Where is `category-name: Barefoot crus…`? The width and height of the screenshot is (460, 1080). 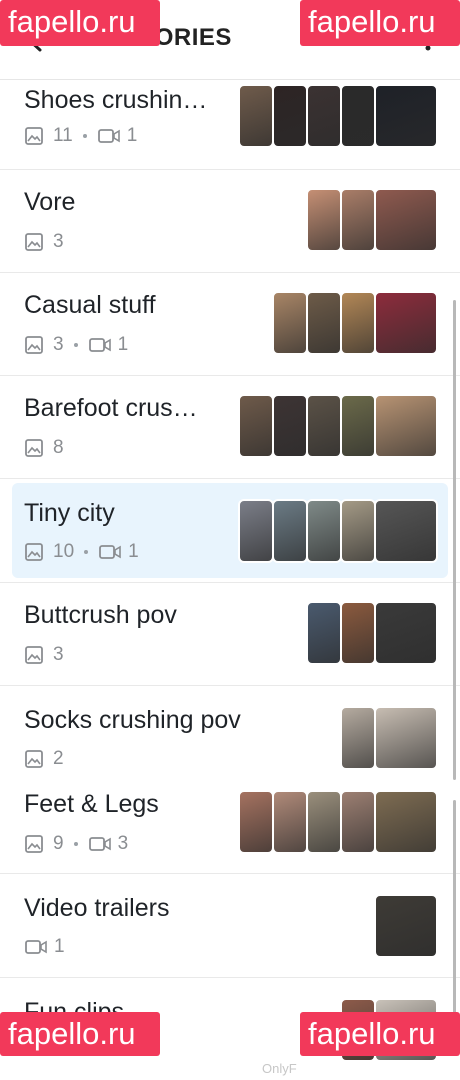 category-name: Barefoot crus… is located at coordinates (111, 408).